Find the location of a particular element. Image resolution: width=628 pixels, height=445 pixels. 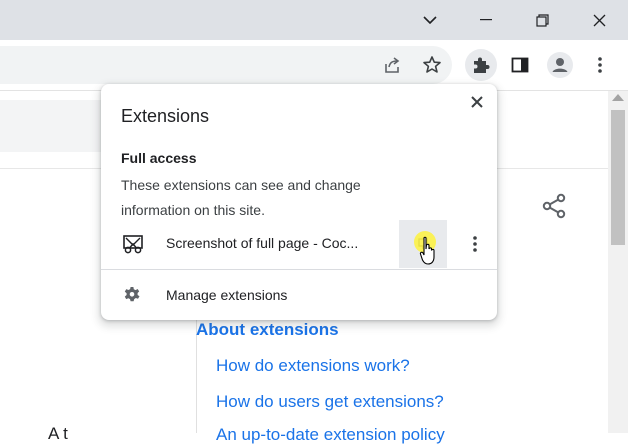

bookmark-button is located at coordinates (432, 65).